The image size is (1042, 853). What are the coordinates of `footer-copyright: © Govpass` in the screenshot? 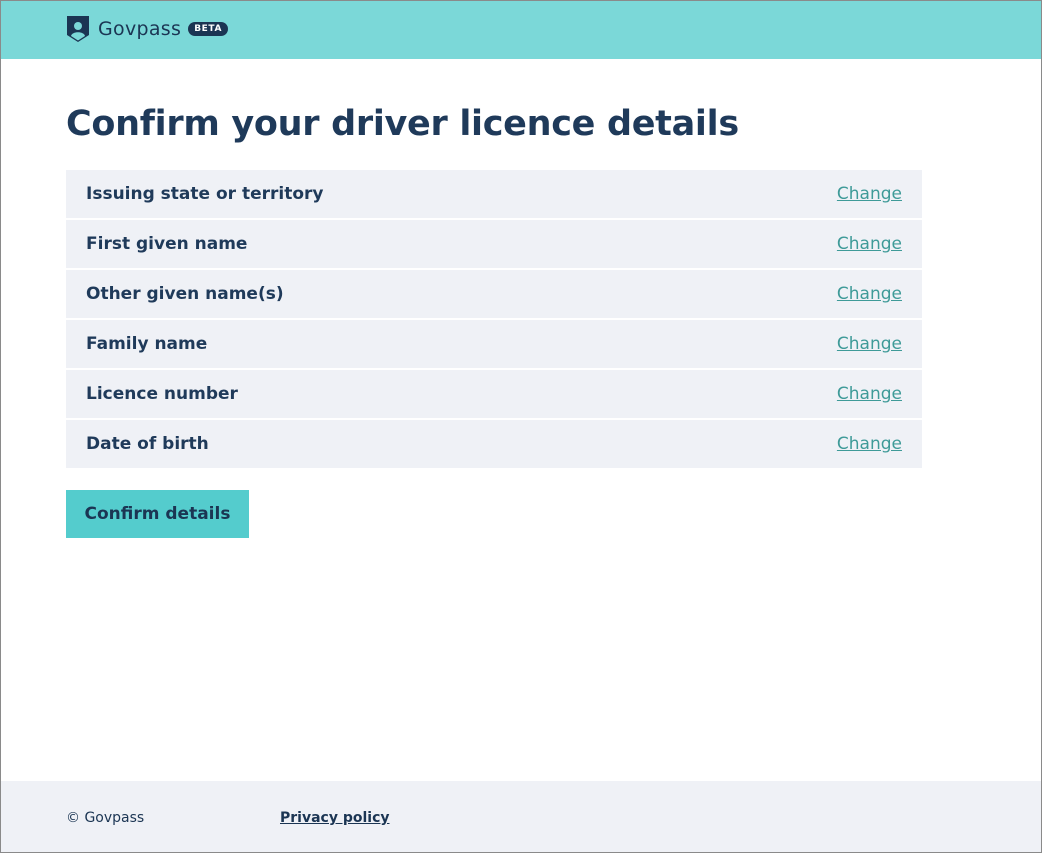 It's located at (105, 818).